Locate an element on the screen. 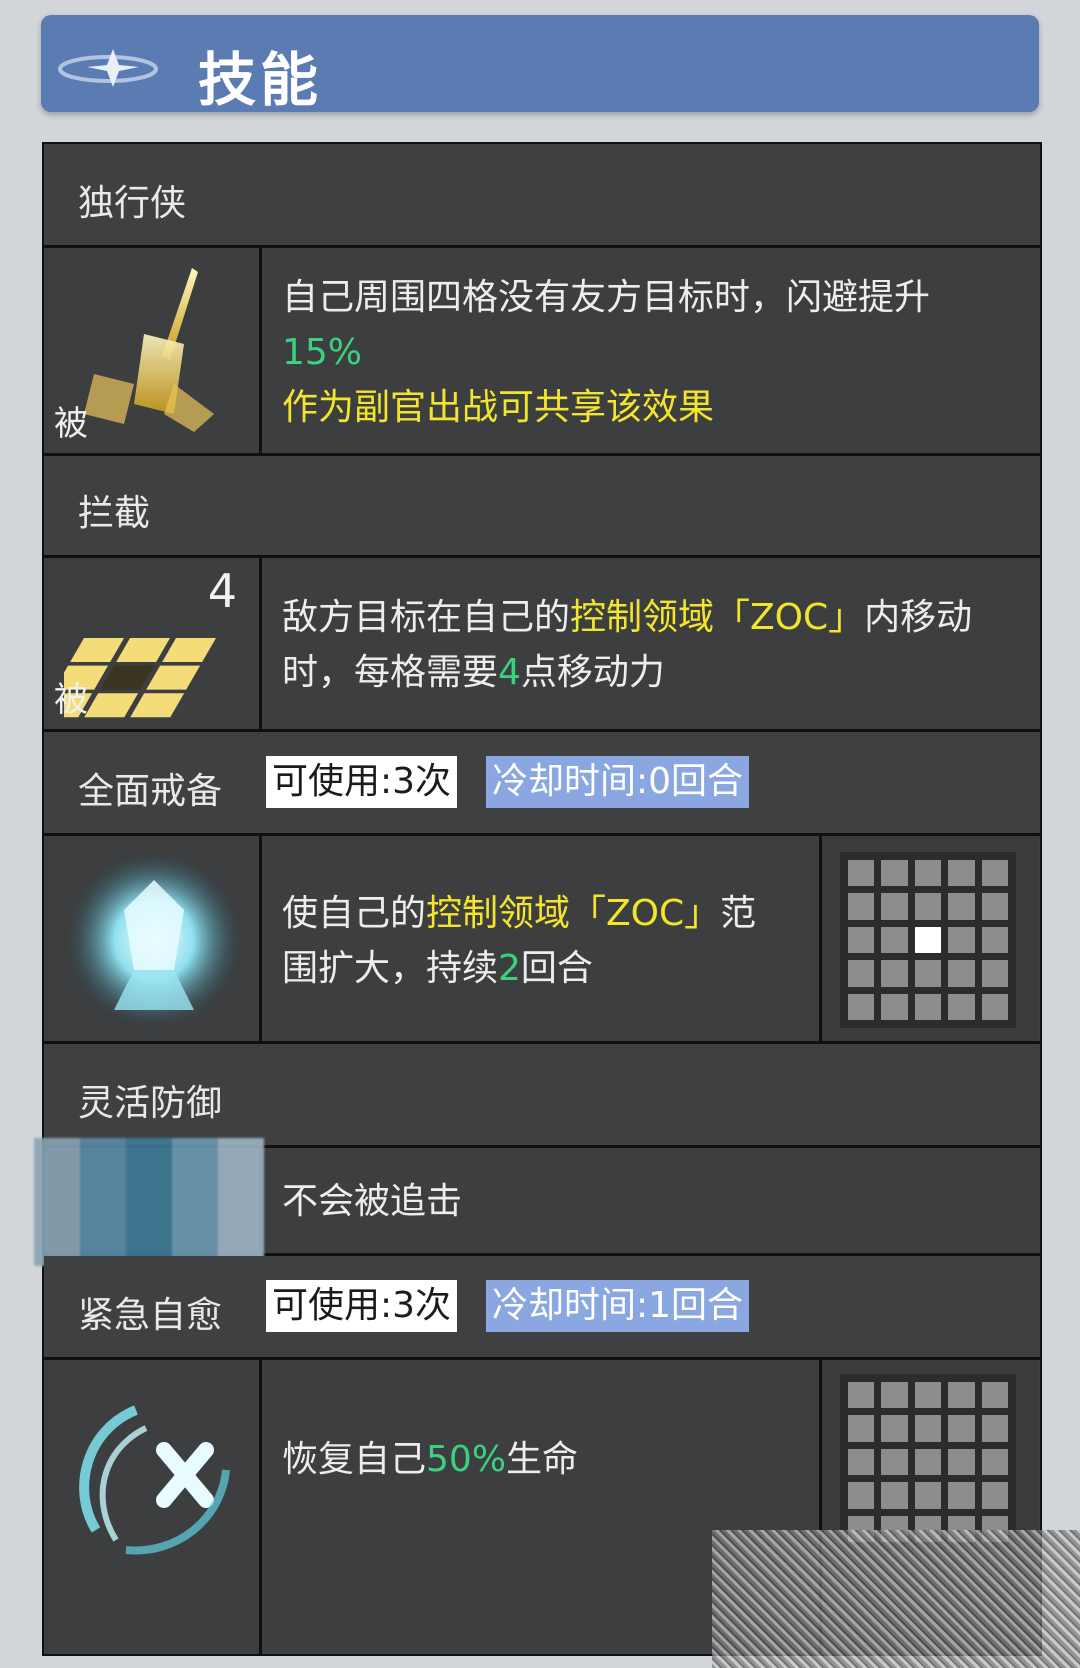  desc-text: 点移动力 is located at coordinates (592, 672).